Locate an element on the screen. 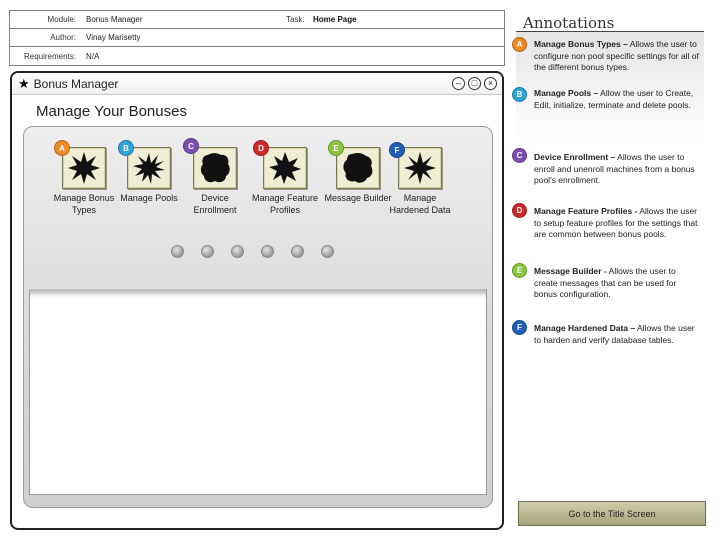 The height and width of the screenshot is (541, 721). module-row: Module: Bonus Manager Task: Home Page is located at coordinates (257, 20).